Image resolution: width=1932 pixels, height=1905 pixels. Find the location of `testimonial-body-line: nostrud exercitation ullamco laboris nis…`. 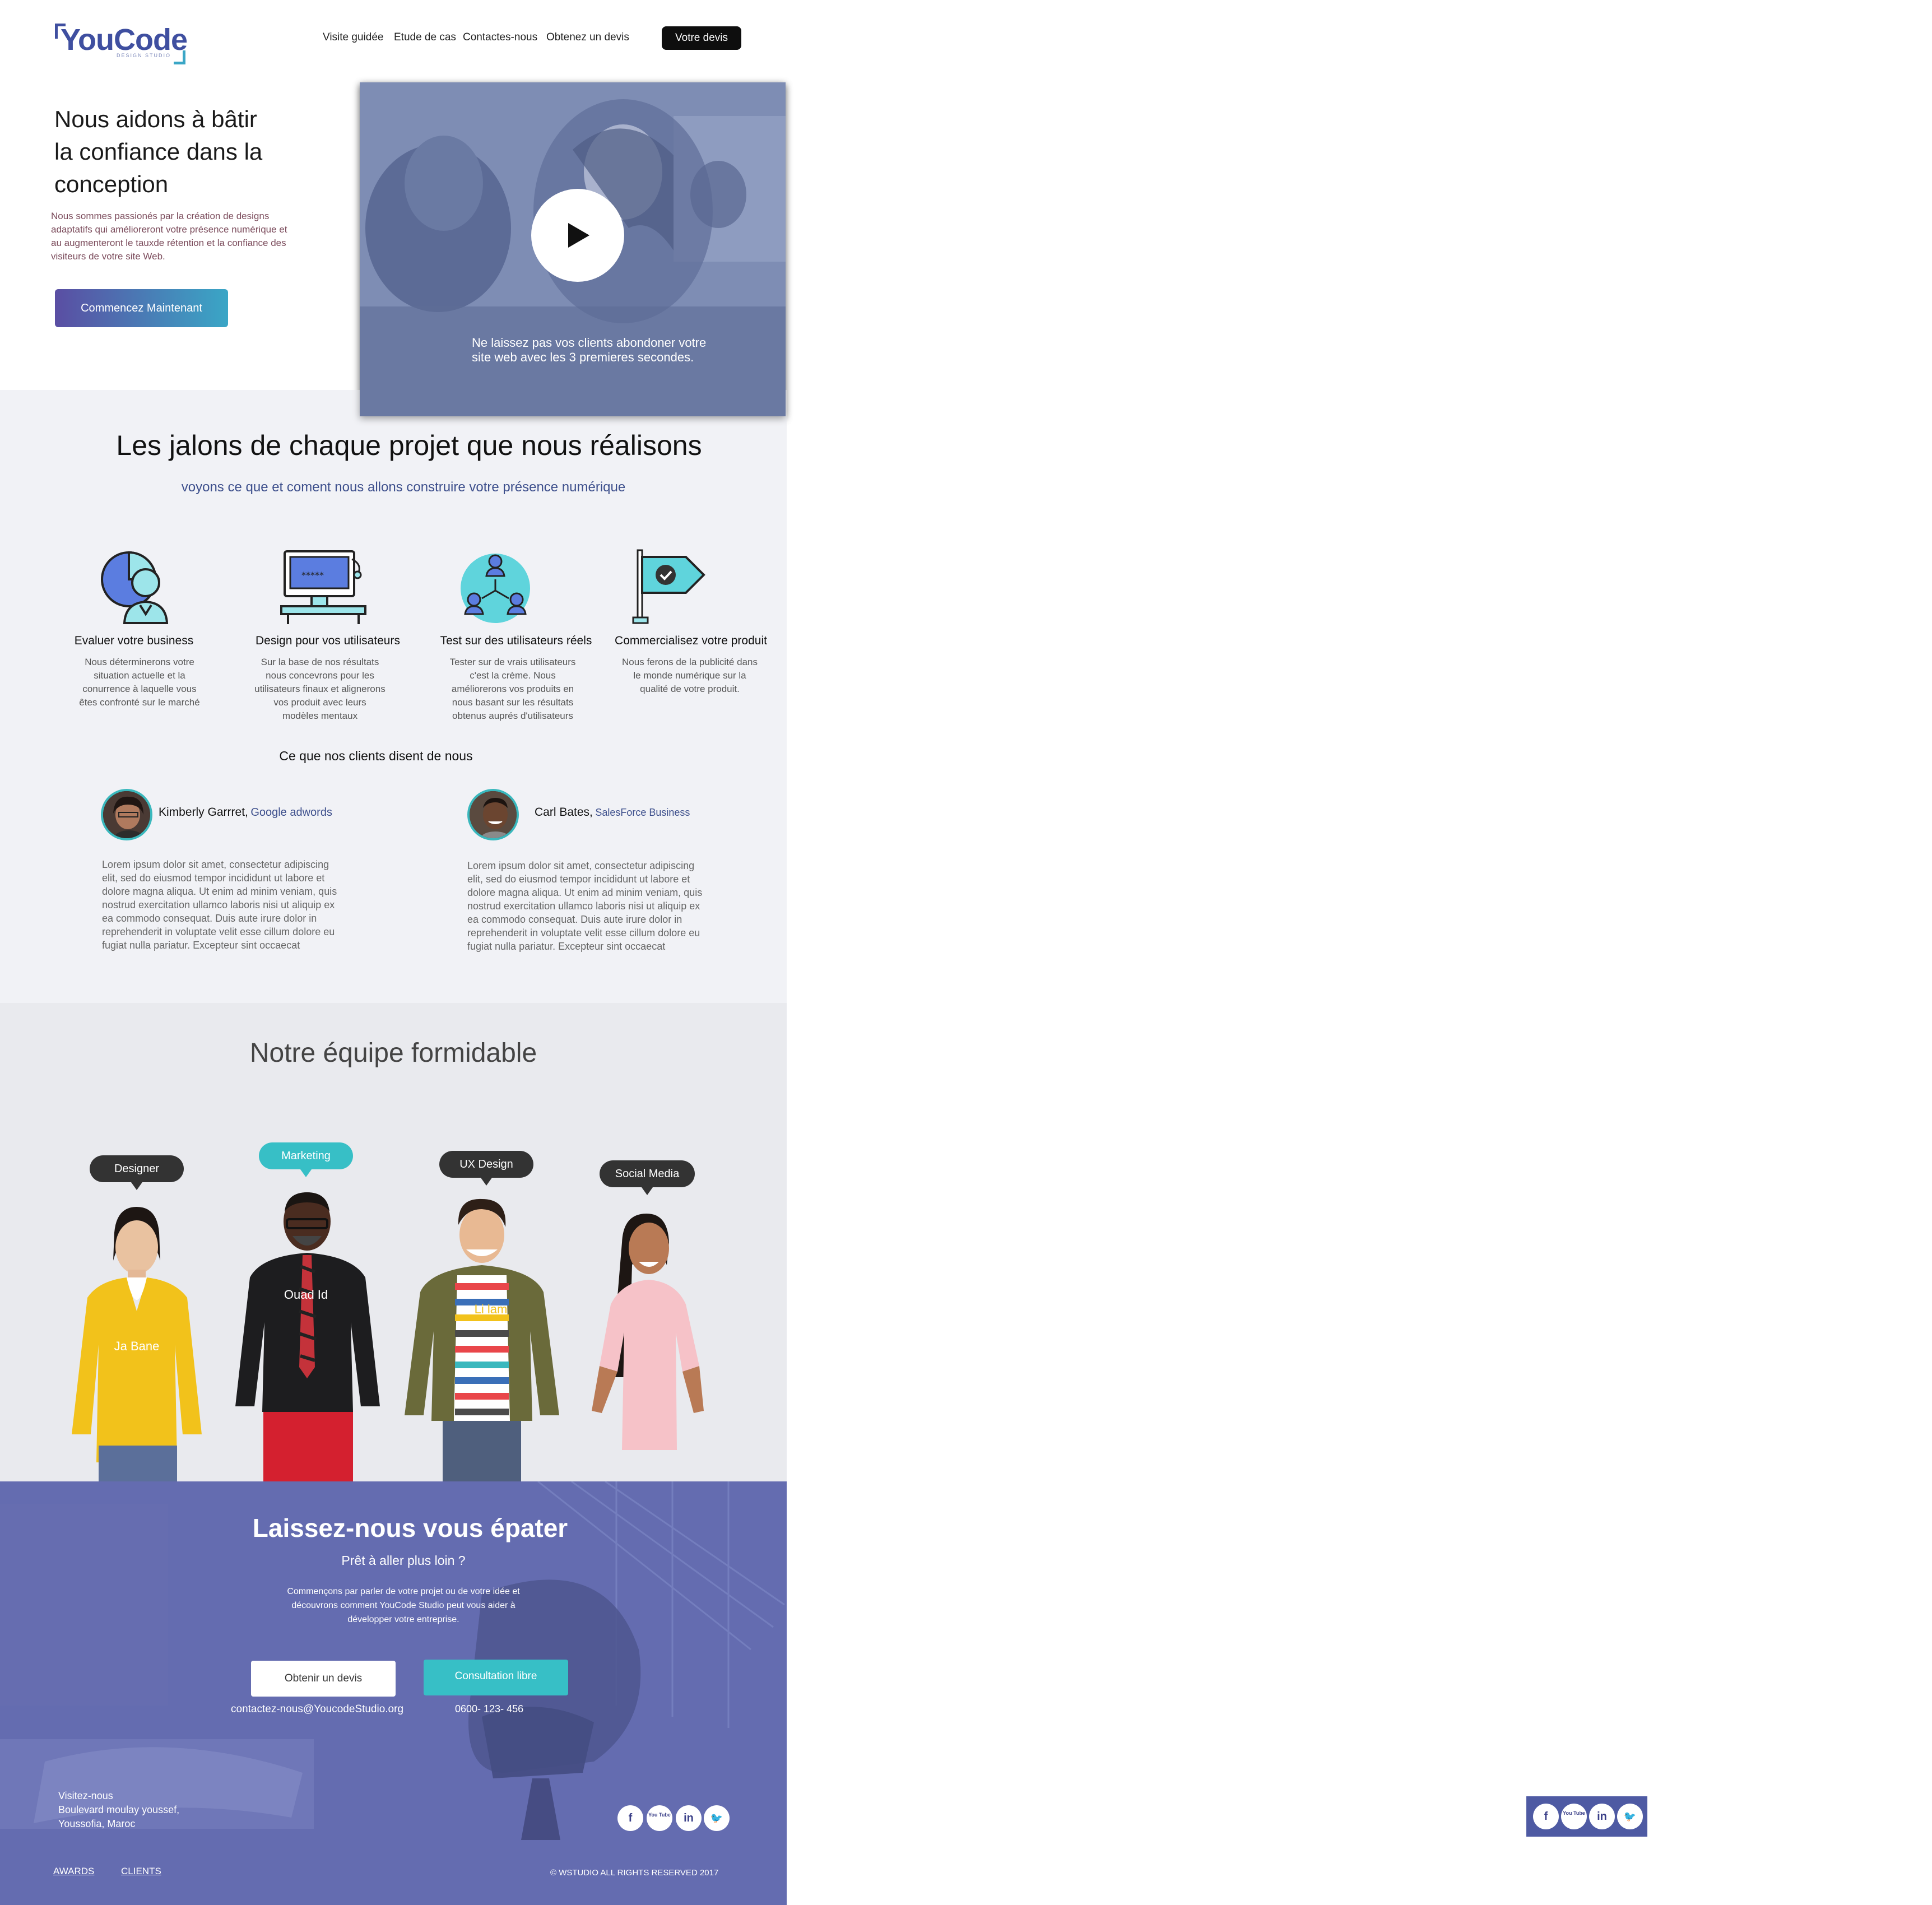

testimonial-body-line: nostrud exercitation ullamco laboris nis… is located at coordinates (219, 905).